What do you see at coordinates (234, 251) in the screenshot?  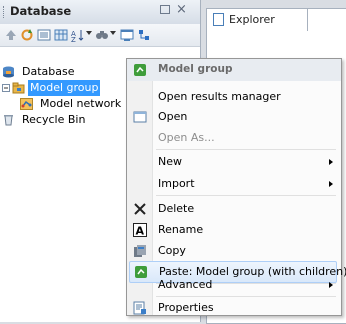 I see `menu-item-copy: Copy` at bounding box center [234, 251].